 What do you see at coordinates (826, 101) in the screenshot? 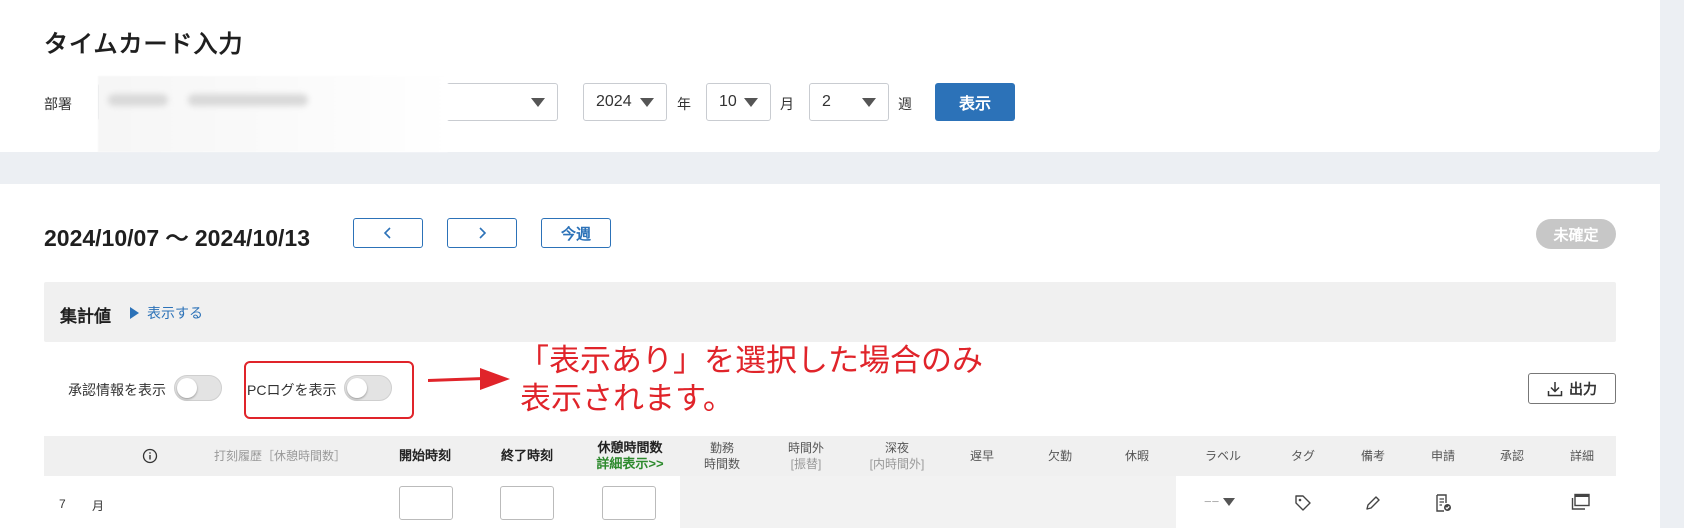
I see `week-value: 2` at bounding box center [826, 101].